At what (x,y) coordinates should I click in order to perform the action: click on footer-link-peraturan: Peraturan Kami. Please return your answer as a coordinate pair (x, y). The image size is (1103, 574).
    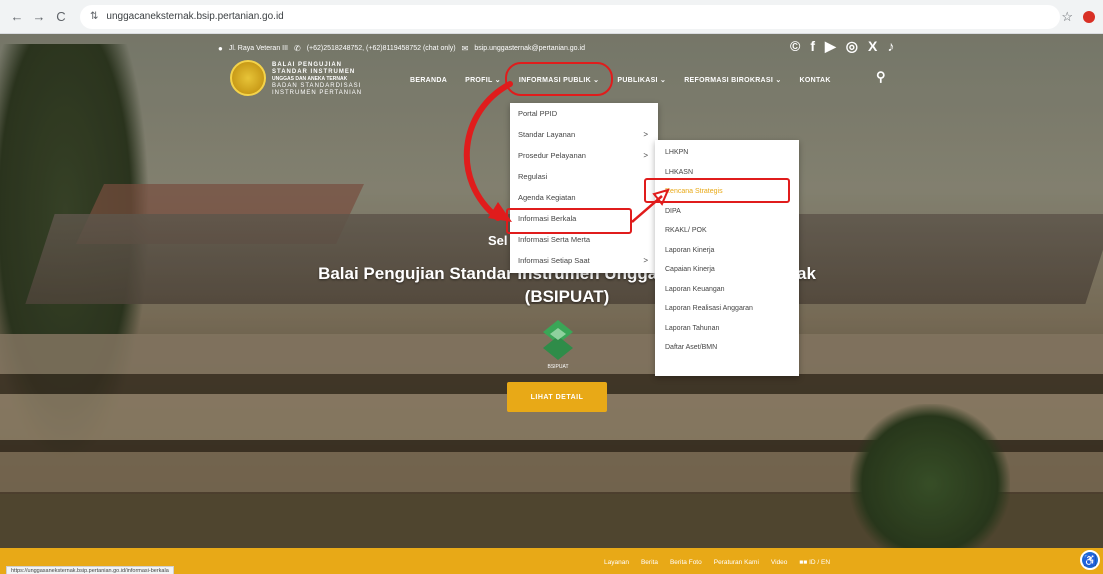
    Looking at the image, I should click on (736, 562).